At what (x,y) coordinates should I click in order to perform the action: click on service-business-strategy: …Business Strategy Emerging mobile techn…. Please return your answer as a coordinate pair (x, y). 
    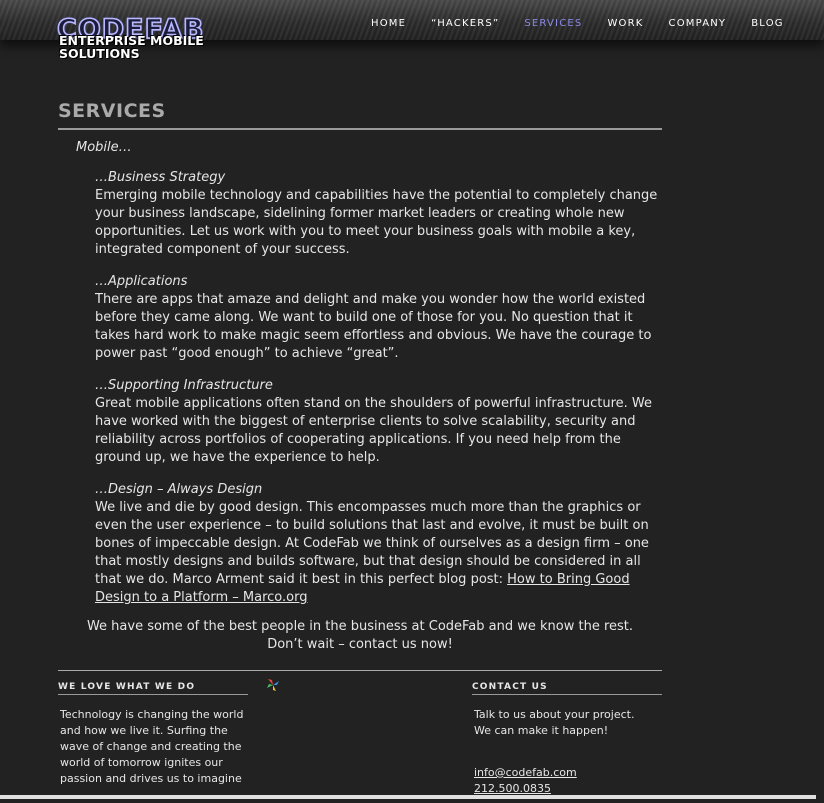
    Looking at the image, I should click on (378, 214).